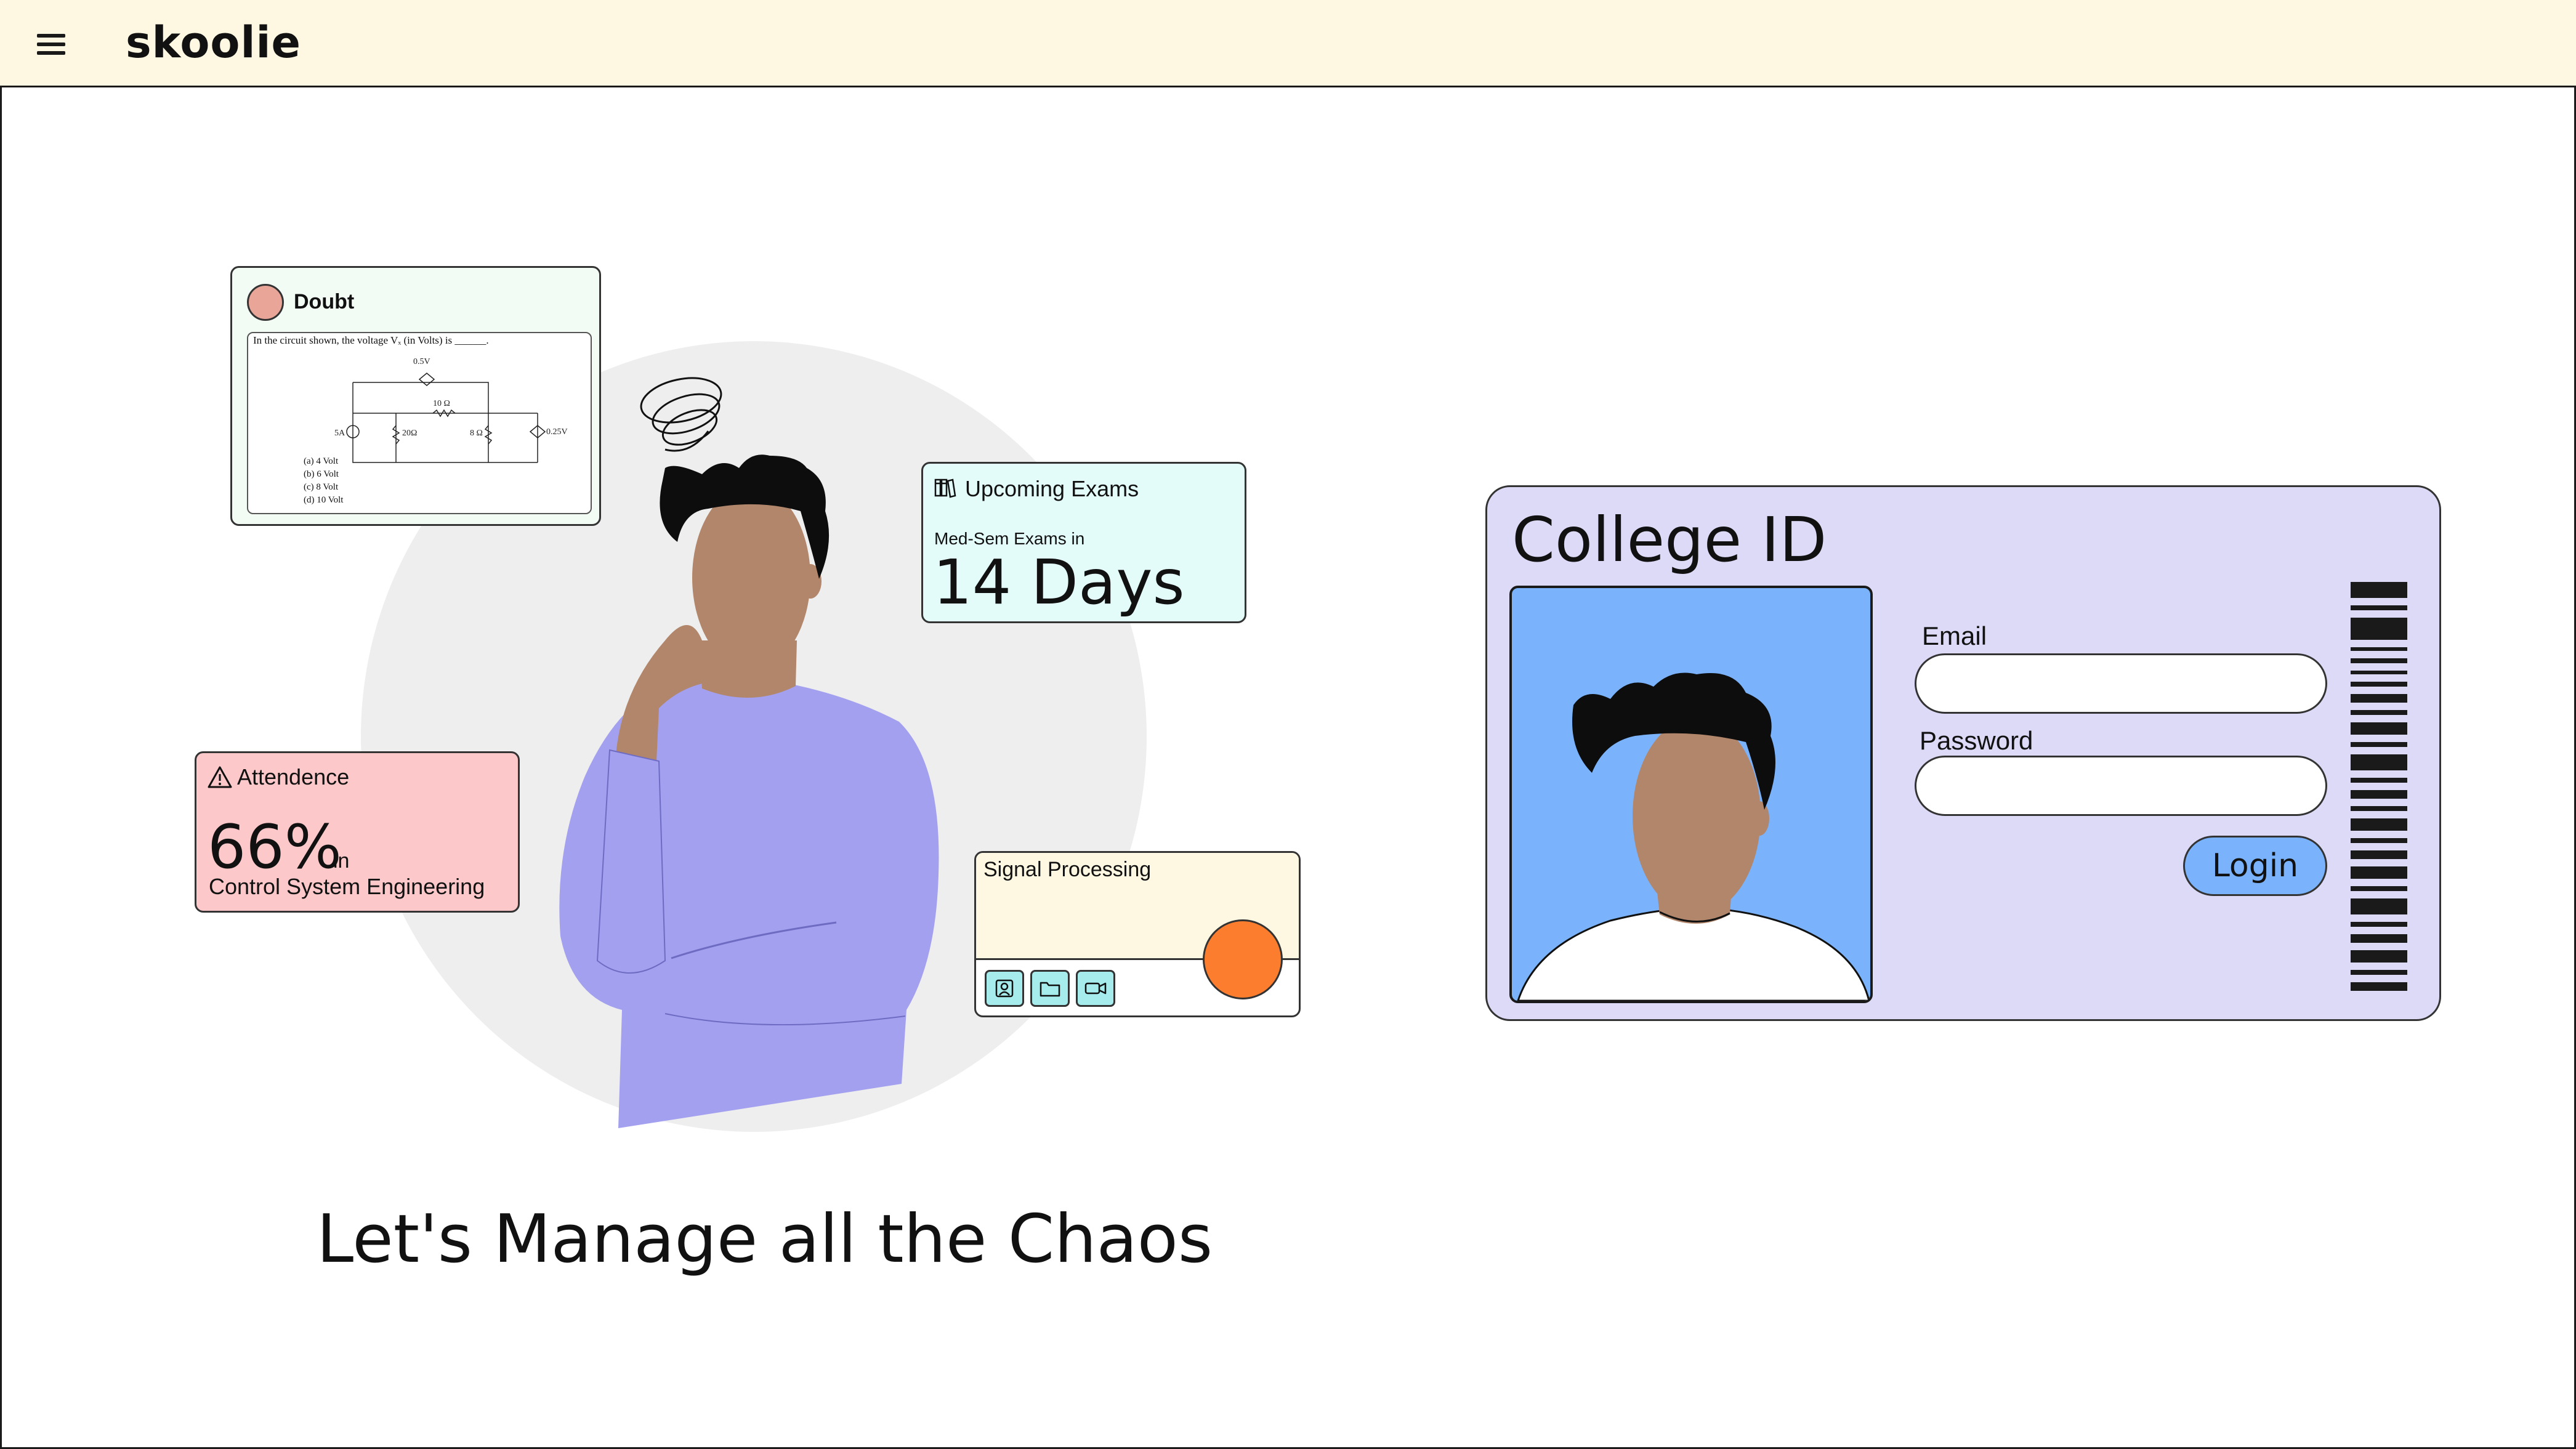 Image resolution: width=2576 pixels, height=1449 pixels. What do you see at coordinates (275, 847) in the screenshot?
I see `attendance-percent: 66%` at bounding box center [275, 847].